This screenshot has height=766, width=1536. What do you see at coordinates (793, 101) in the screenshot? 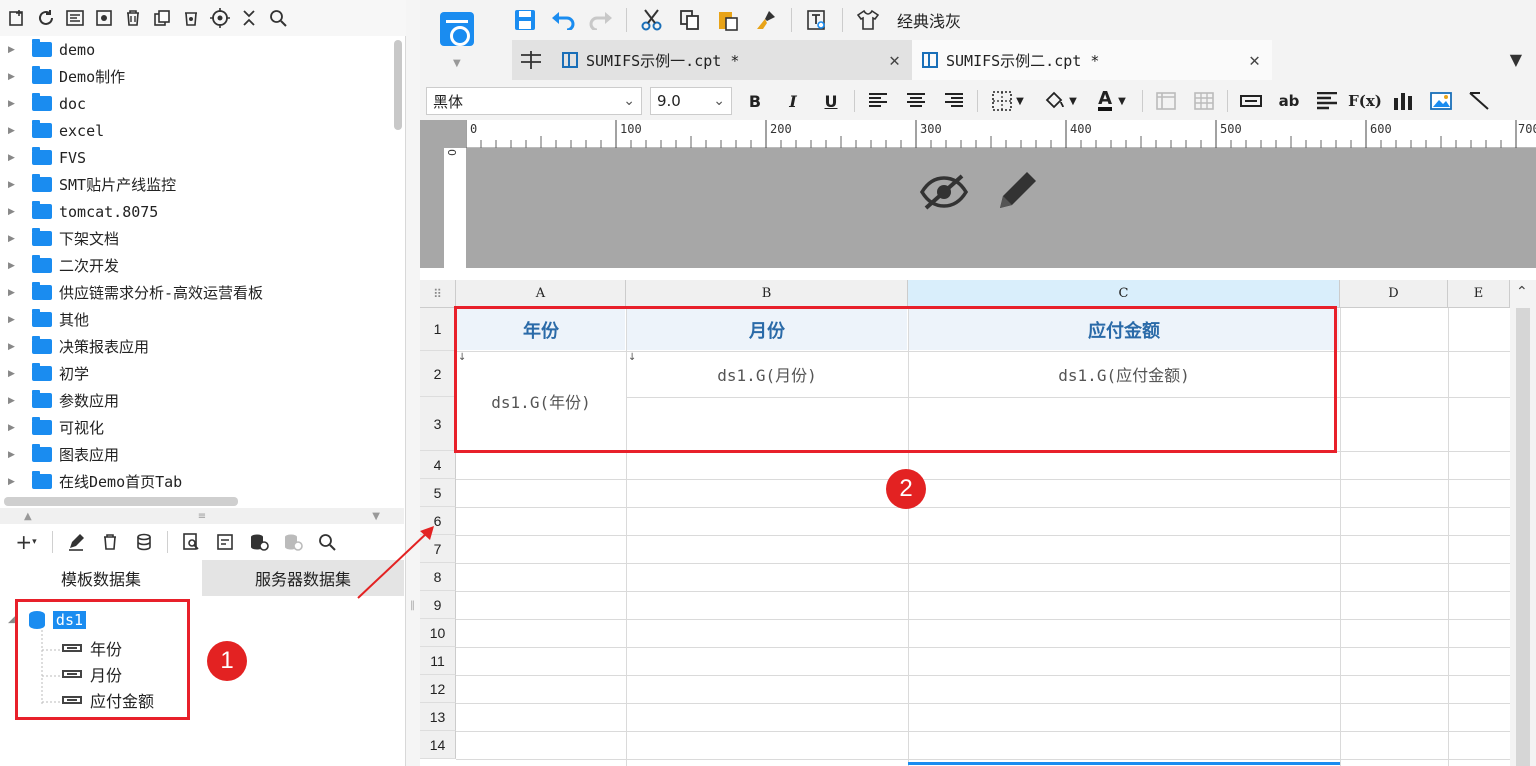
I see `italic-button: I` at bounding box center [793, 101].